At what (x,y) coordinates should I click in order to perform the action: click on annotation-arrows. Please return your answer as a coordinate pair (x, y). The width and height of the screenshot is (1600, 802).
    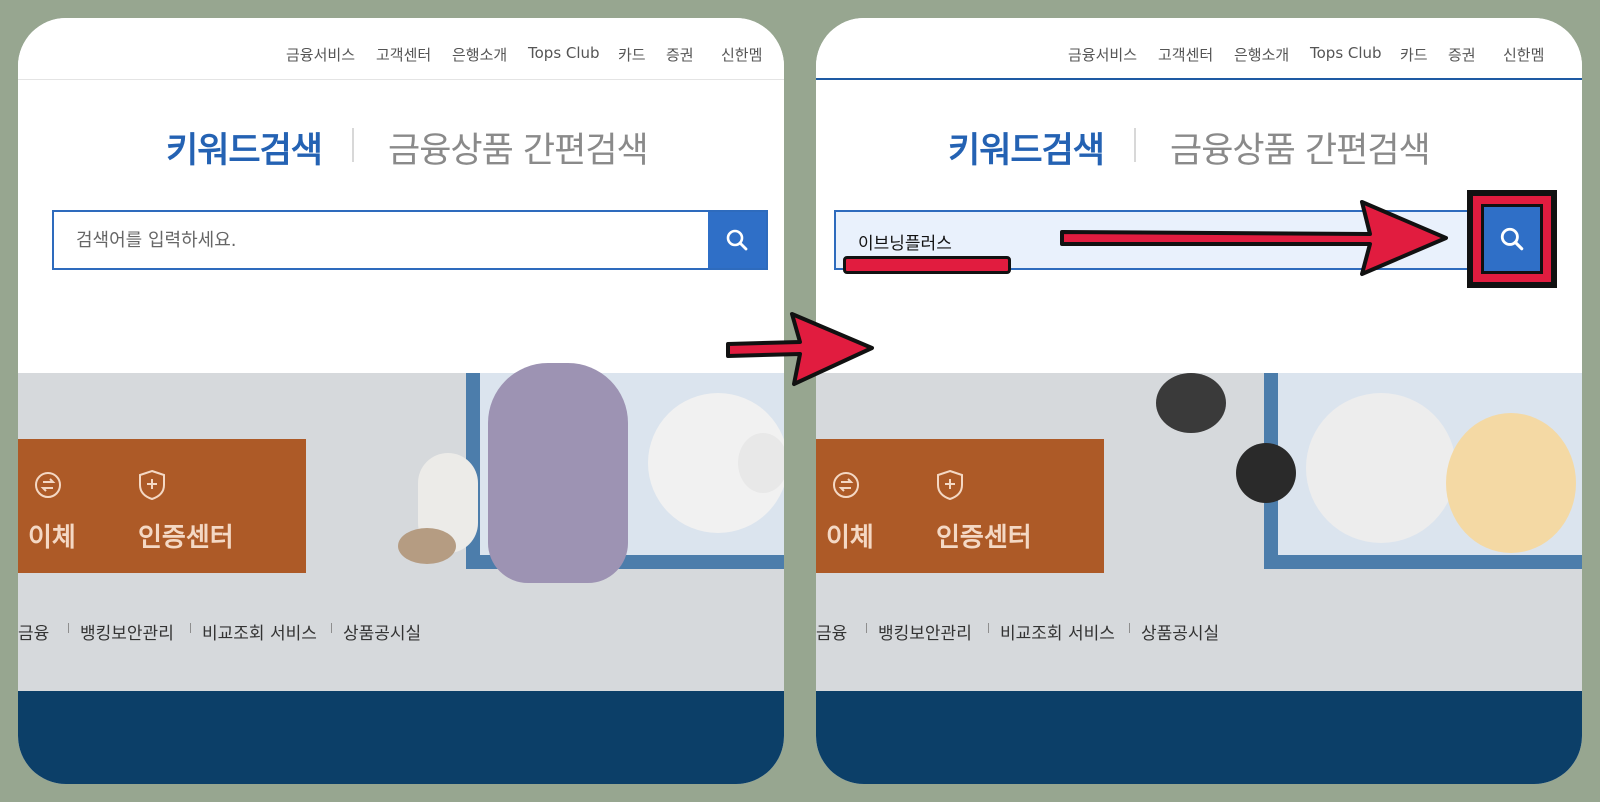
    Looking at the image, I should click on (1087, 293).